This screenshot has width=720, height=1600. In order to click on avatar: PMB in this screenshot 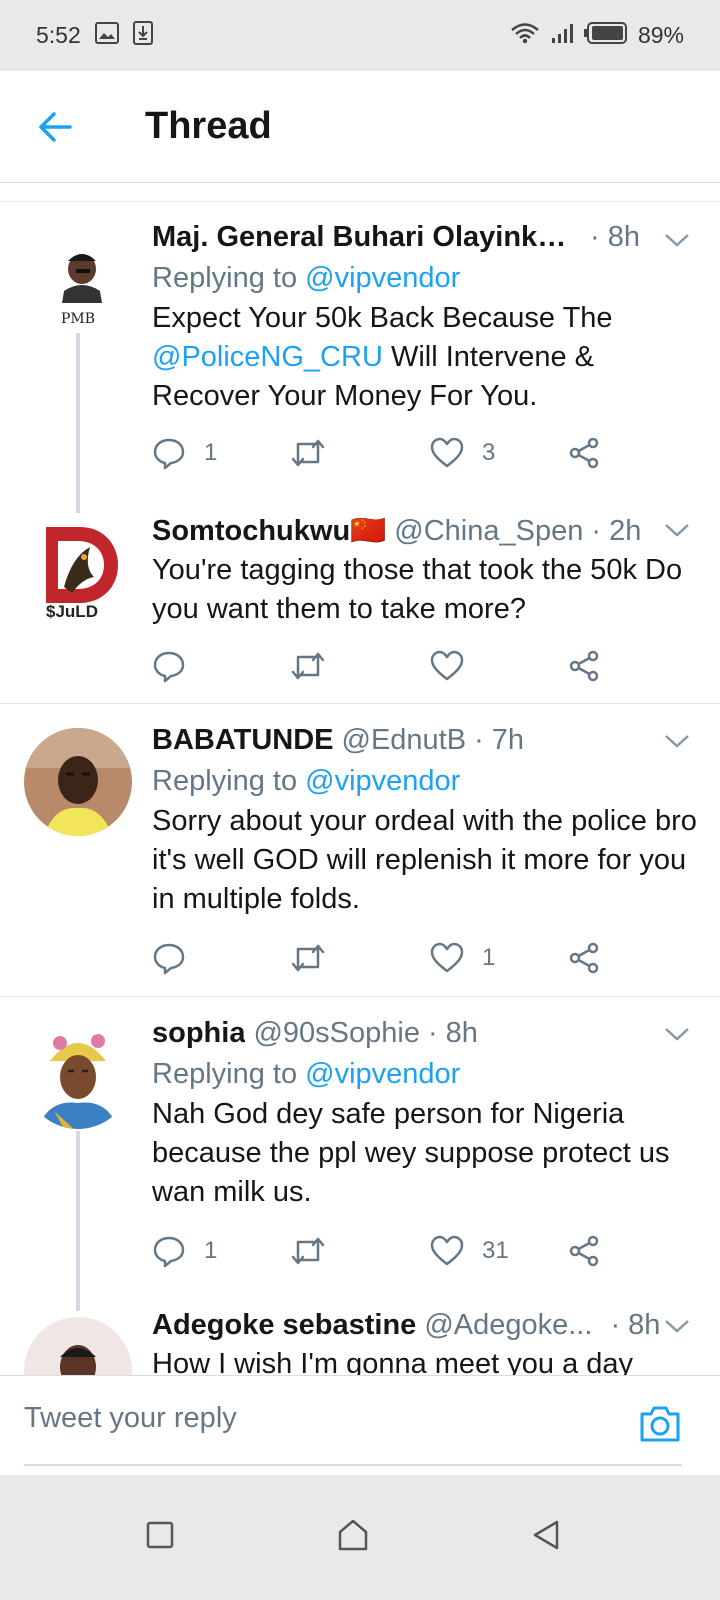, I will do `click(78, 285)`.